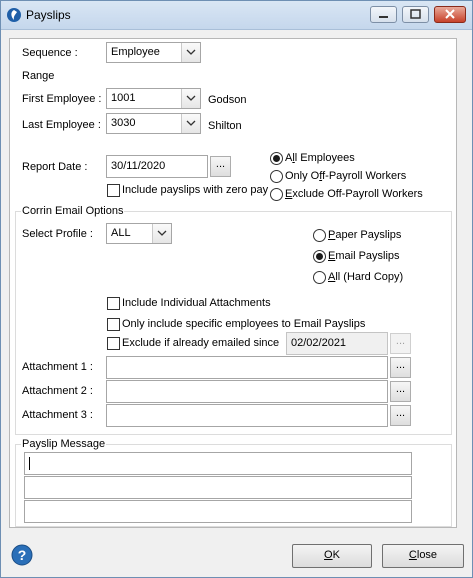 Image resolution: width=473 pixels, height=578 pixels. I want to click on close-icon, so click(450, 14).